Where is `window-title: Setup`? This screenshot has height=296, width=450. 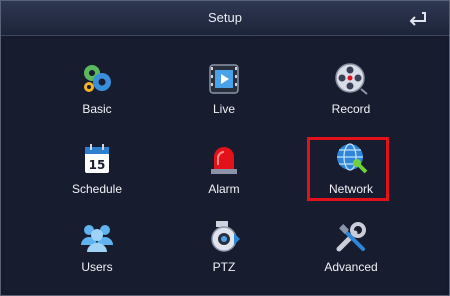
window-title: Setup is located at coordinates (225, 17).